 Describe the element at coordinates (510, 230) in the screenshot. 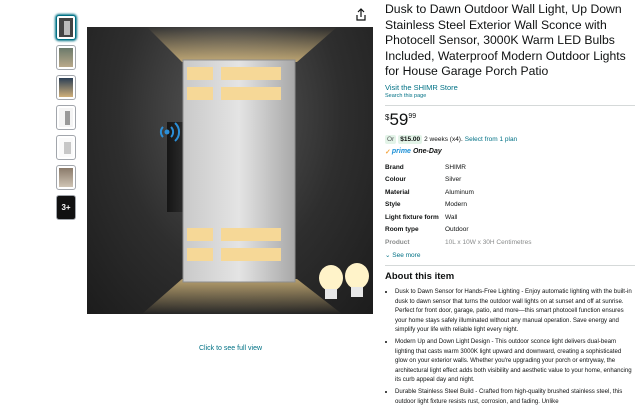

I see `spec-row: Room type Outdoor` at that location.